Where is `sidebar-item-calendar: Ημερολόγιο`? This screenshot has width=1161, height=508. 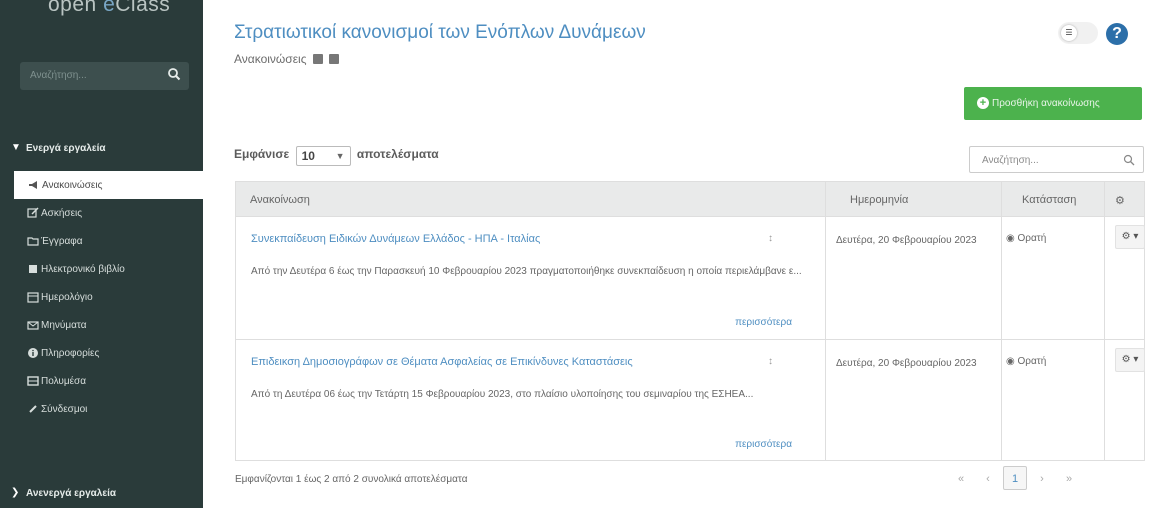 sidebar-item-calendar: Ημερολόγιο is located at coordinates (108, 297).